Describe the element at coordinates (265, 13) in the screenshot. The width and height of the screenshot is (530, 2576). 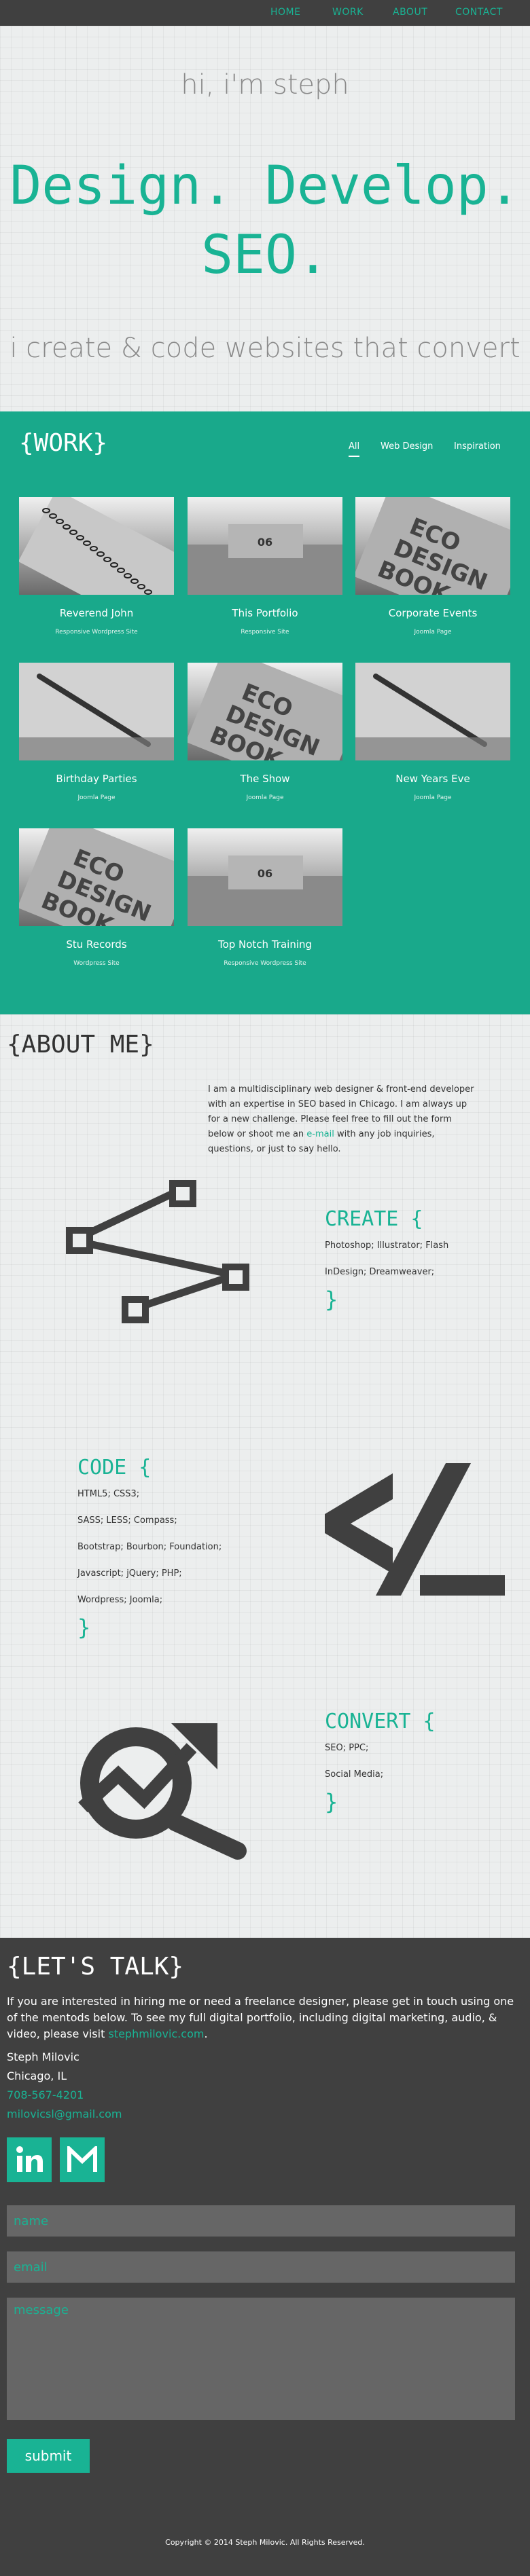
I see `top-nav: HOME WORK ABOUT CONTACT` at that location.